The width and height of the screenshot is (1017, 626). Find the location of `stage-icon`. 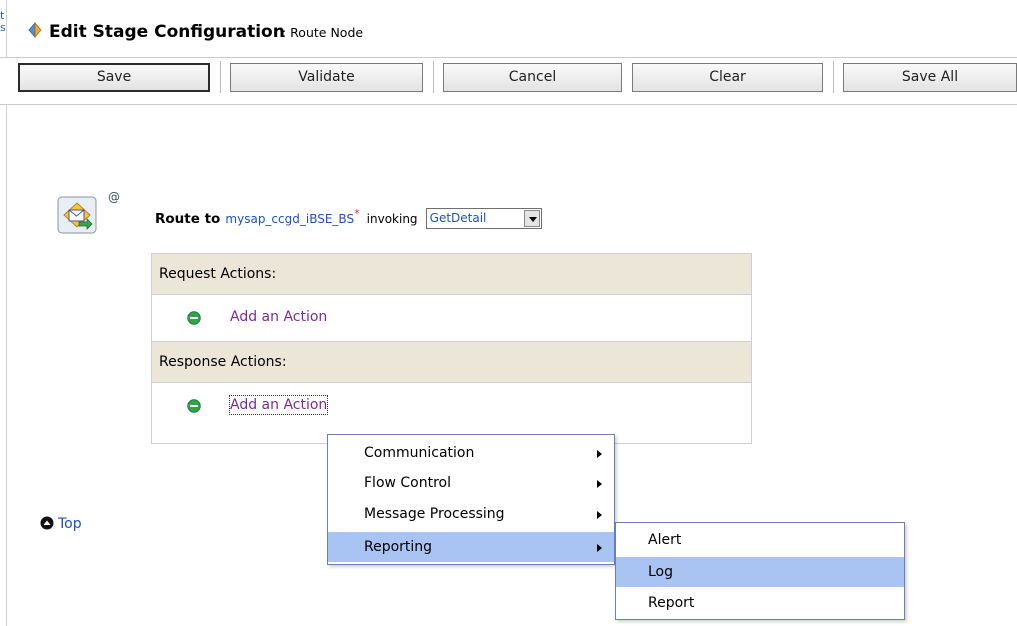

stage-icon is located at coordinates (35, 30).